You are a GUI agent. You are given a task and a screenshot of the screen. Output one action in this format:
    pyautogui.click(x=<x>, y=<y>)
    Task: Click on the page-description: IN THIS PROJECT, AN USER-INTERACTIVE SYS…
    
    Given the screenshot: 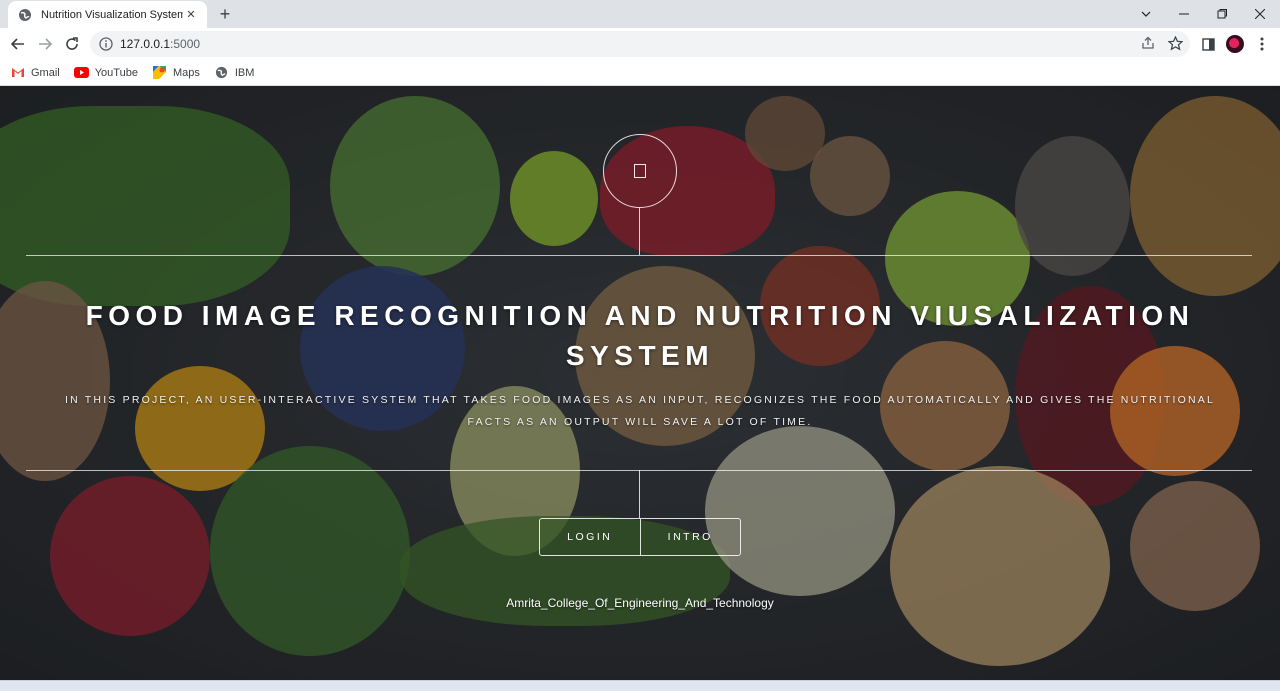 What is the action you would take?
    pyautogui.click(x=640, y=411)
    